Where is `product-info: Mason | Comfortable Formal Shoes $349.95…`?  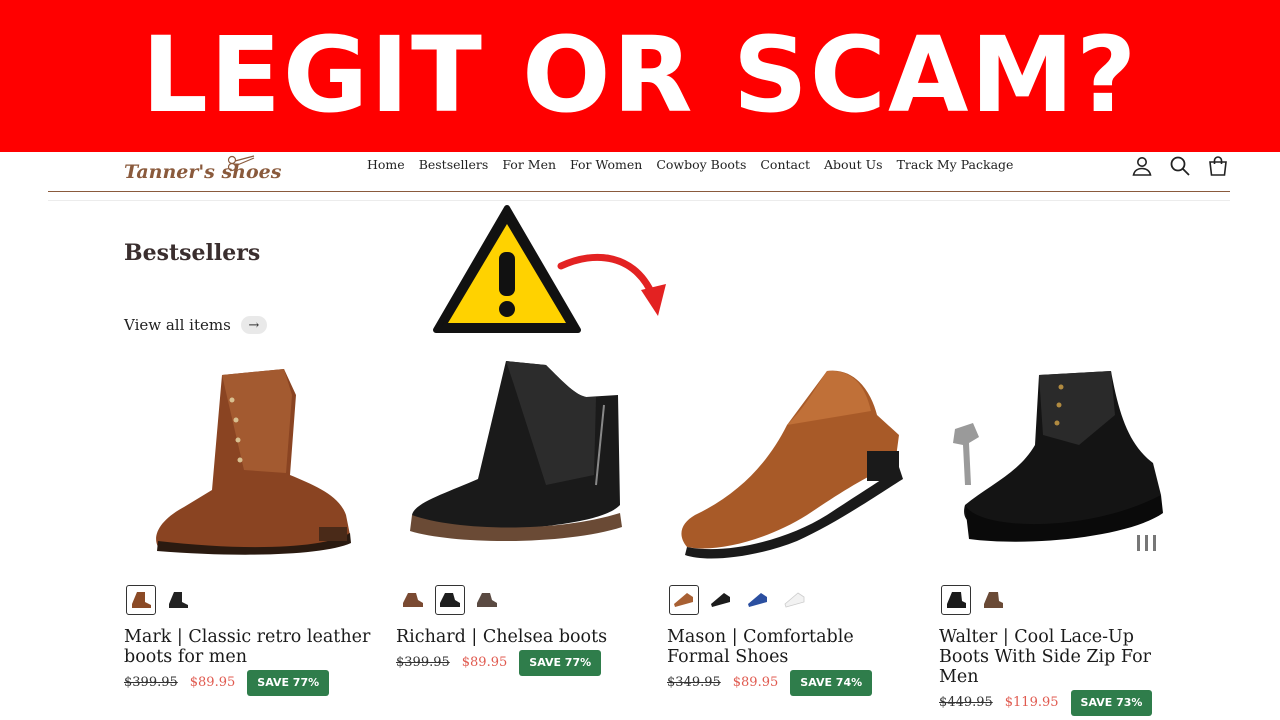
product-info: Mason | Comfortable Formal Shoes $349.95… is located at coordinates (792, 661).